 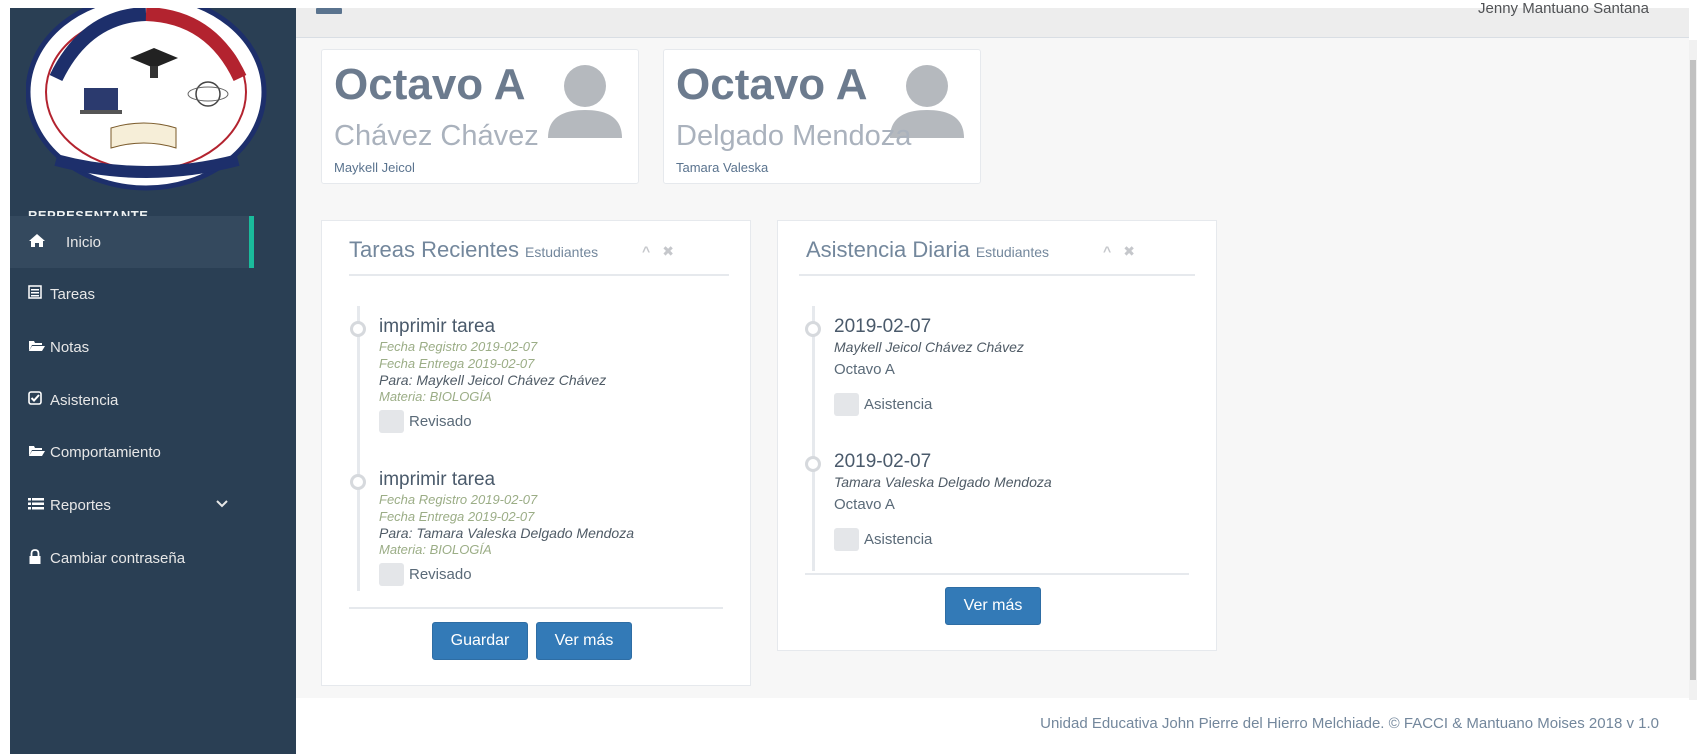 What do you see at coordinates (992, 19) in the screenshot?
I see `top-navbar: Jenny Mantuano Santana` at bounding box center [992, 19].